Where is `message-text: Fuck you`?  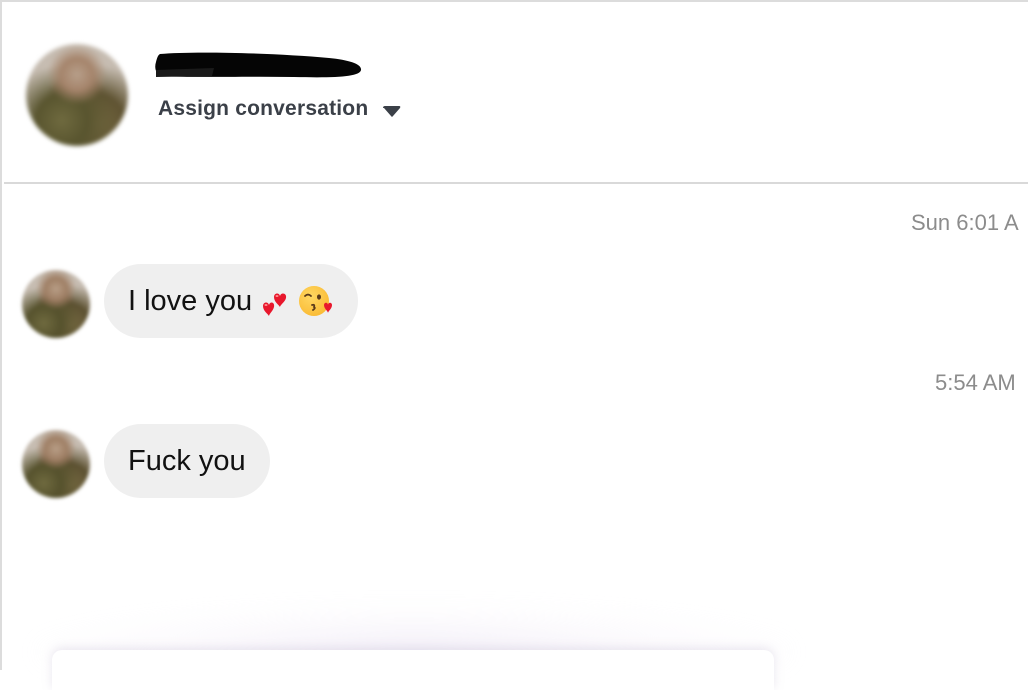
message-text: Fuck you is located at coordinates (187, 460).